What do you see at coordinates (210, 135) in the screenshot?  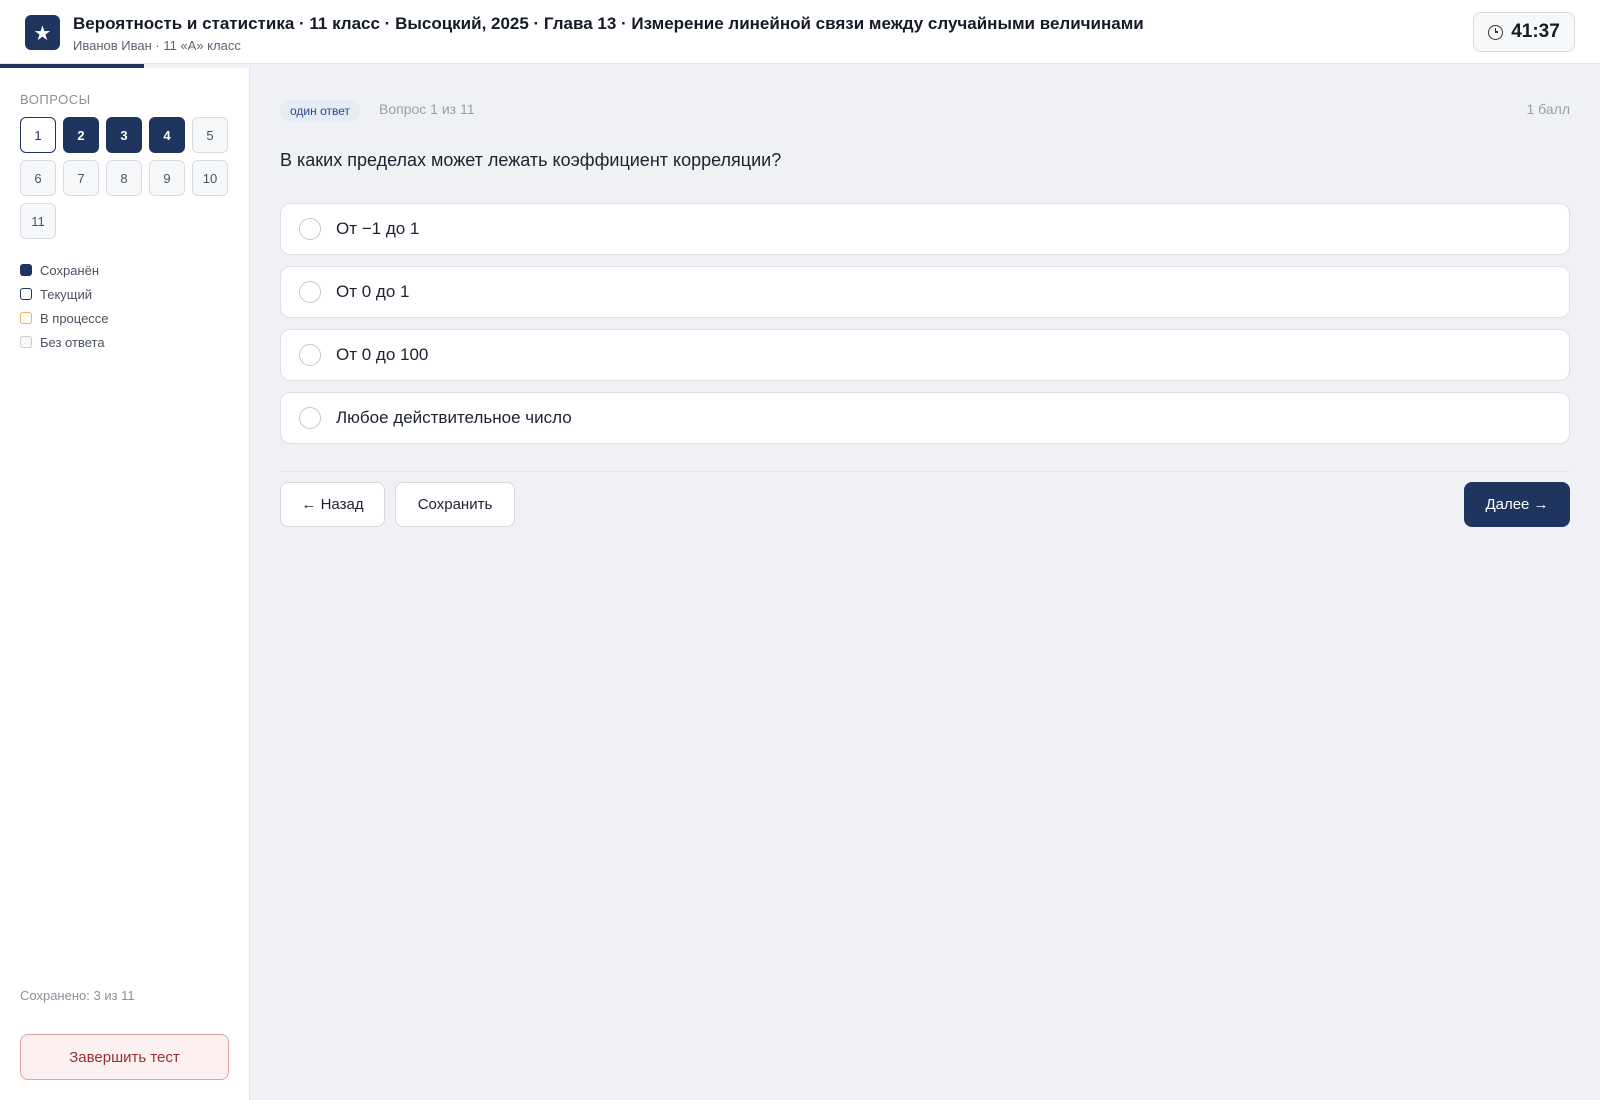 I see `question-nav-button: 5` at bounding box center [210, 135].